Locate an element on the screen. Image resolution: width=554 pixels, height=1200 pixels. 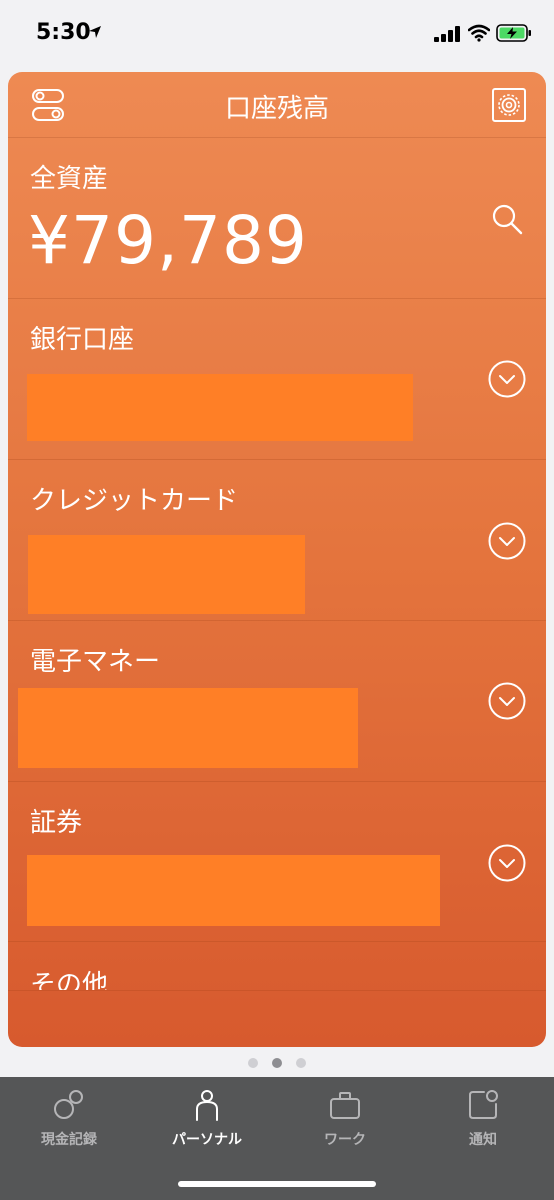
e-money-section: 電子マネー is located at coordinates (277, 701).